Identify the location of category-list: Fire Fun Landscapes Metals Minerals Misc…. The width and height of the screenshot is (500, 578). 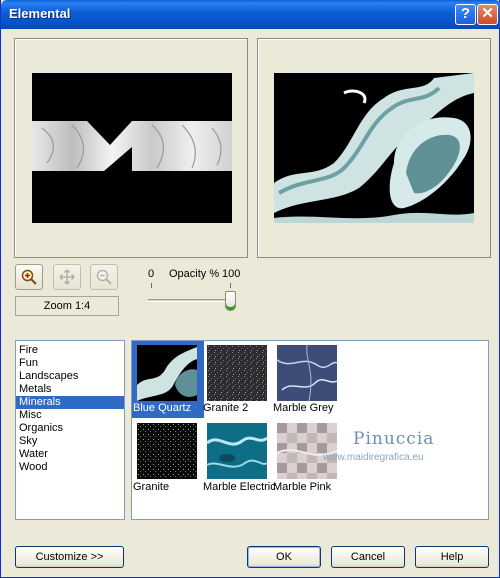
(70, 430).